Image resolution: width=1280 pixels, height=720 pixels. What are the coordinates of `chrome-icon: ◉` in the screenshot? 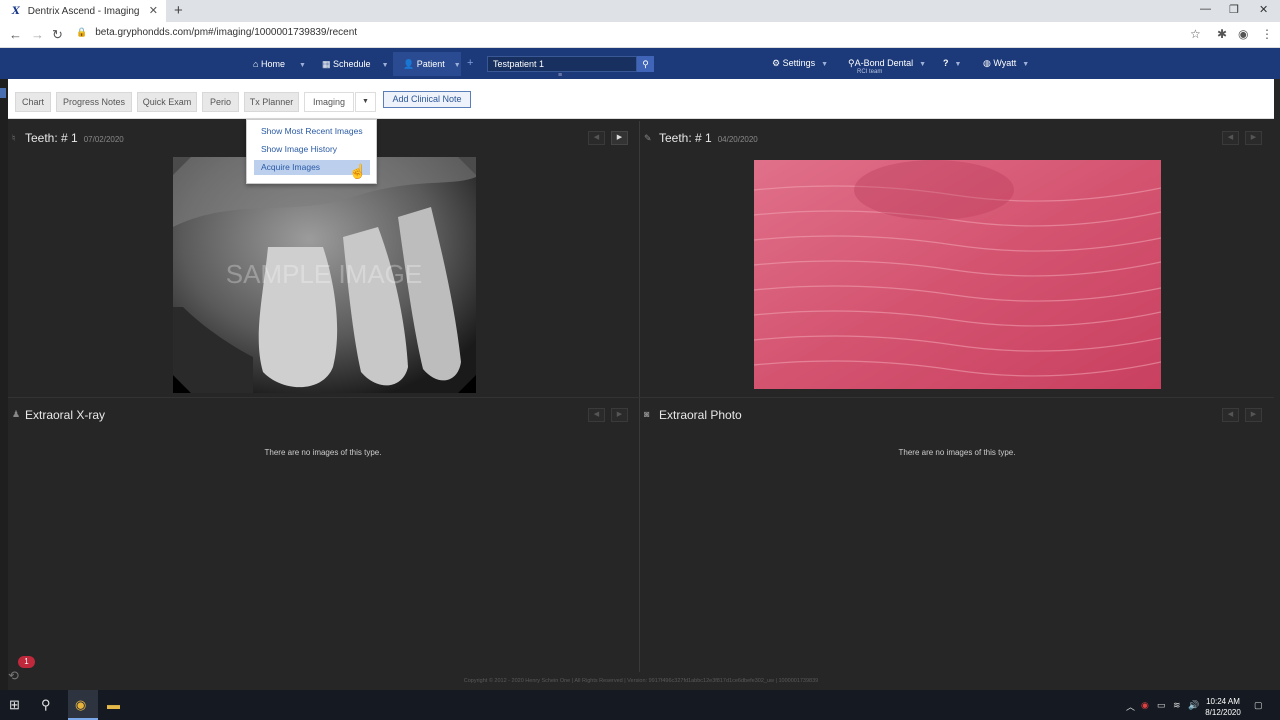 It's located at (80, 705).